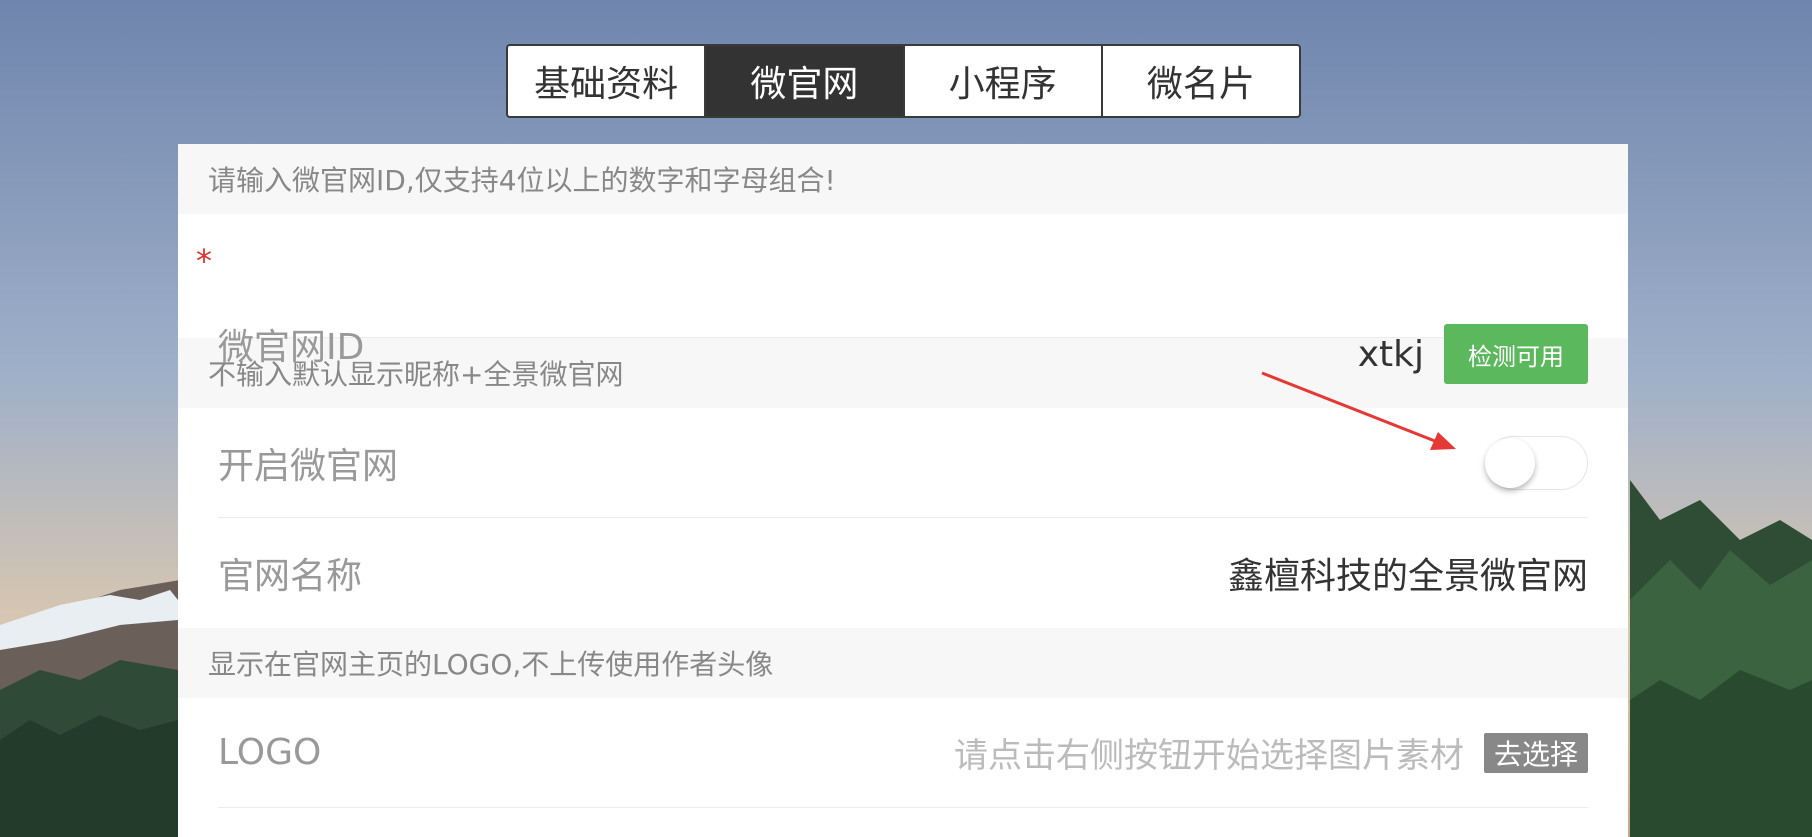 The height and width of the screenshot is (837, 1812). What do you see at coordinates (1201, 81) in the screenshot?
I see `tab-business-card: 微名片` at bounding box center [1201, 81].